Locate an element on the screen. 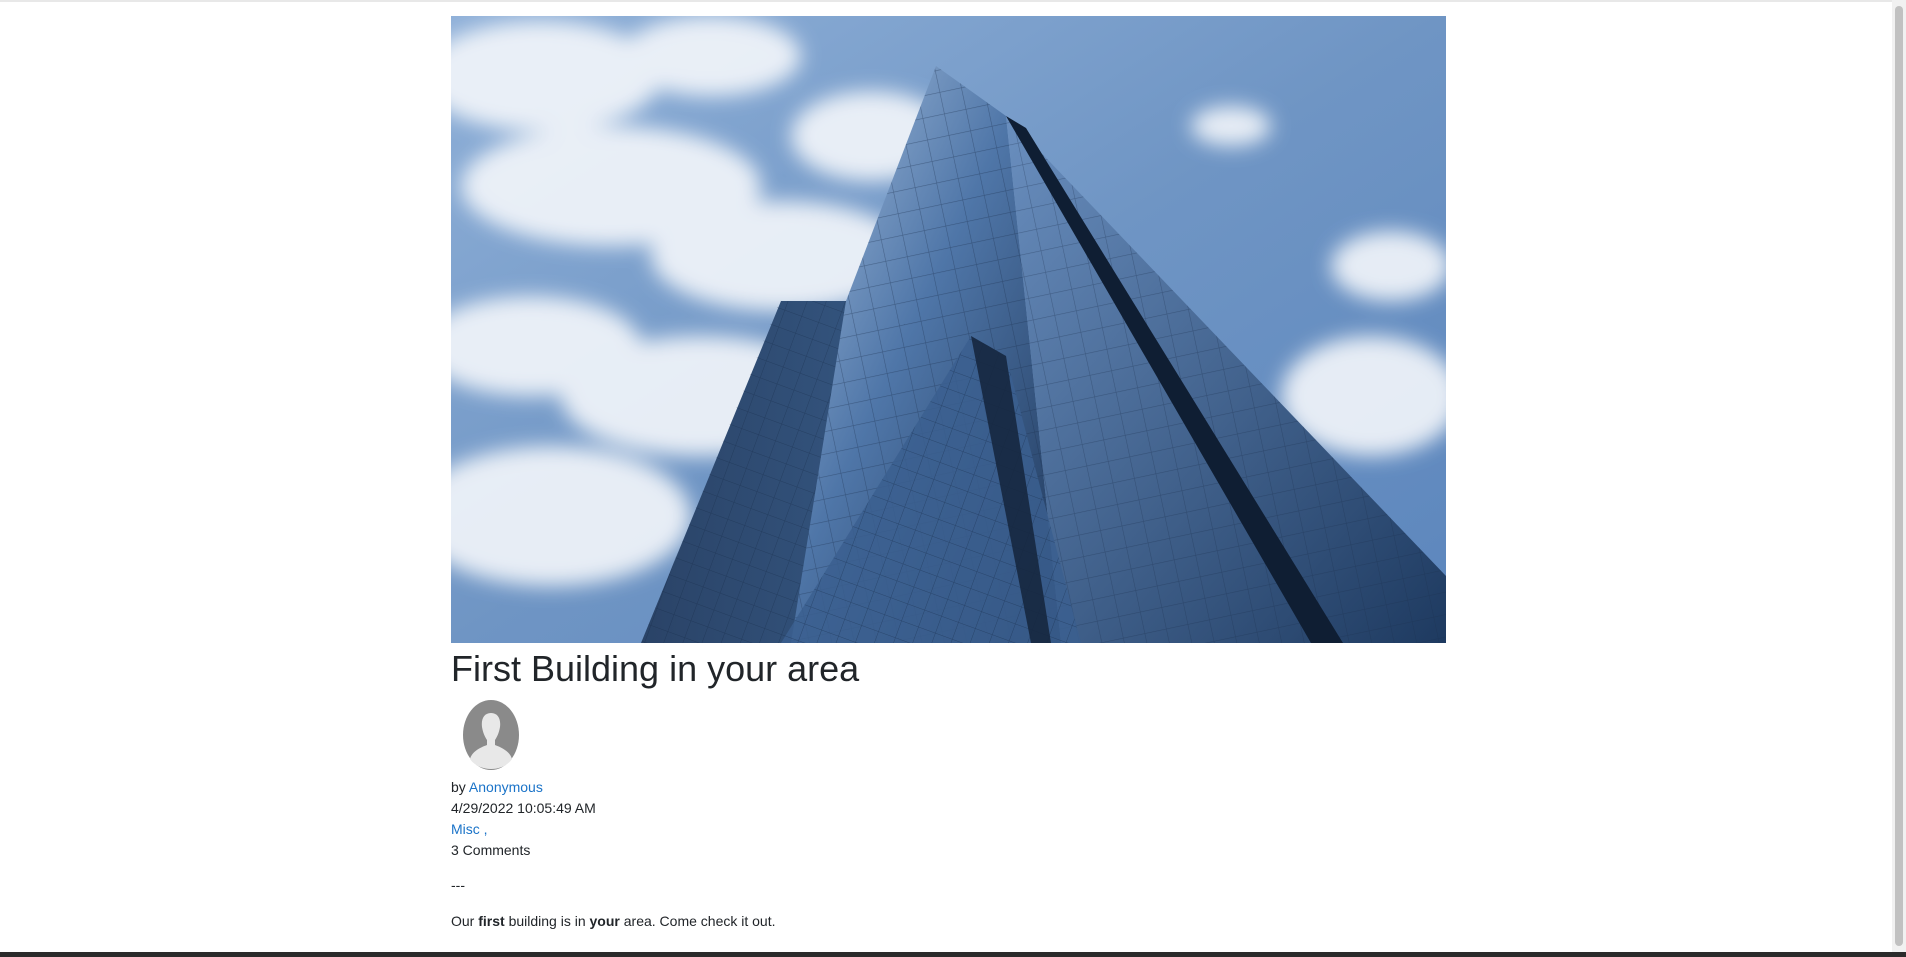 The width and height of the screenshot is (1906, 957). post-author-line: by Anonymous is located at coordinates (948, 787).